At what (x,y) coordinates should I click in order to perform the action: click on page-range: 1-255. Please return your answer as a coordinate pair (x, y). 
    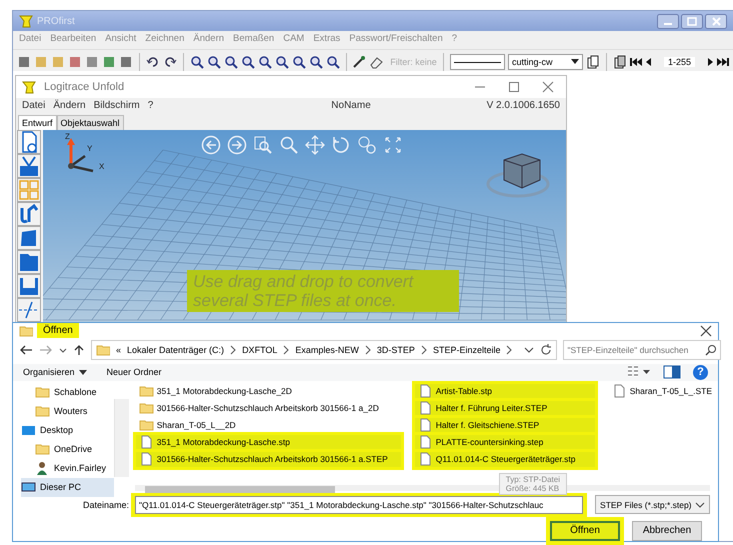
    Looking at the image, I should click on (679, 62).